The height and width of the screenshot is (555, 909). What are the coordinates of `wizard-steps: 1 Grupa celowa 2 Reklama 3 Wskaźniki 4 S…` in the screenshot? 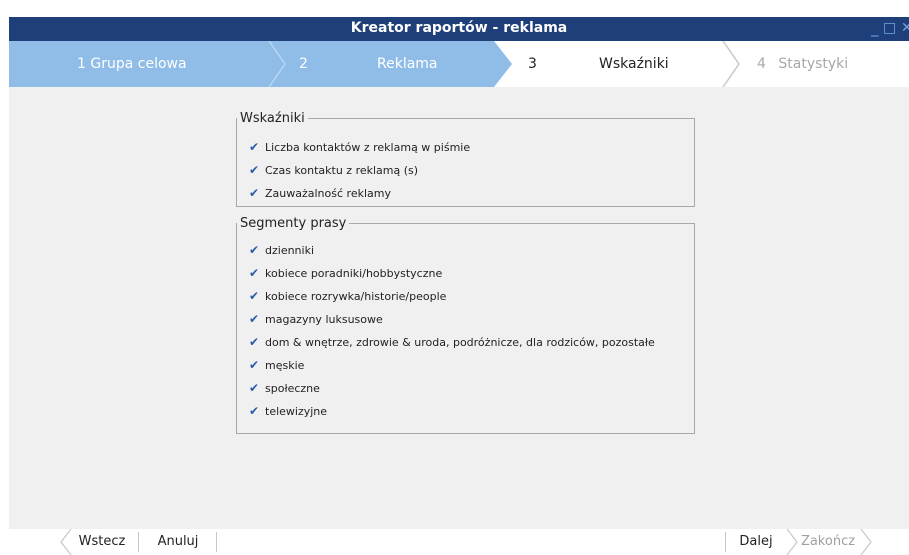 It's located at (459, 64).